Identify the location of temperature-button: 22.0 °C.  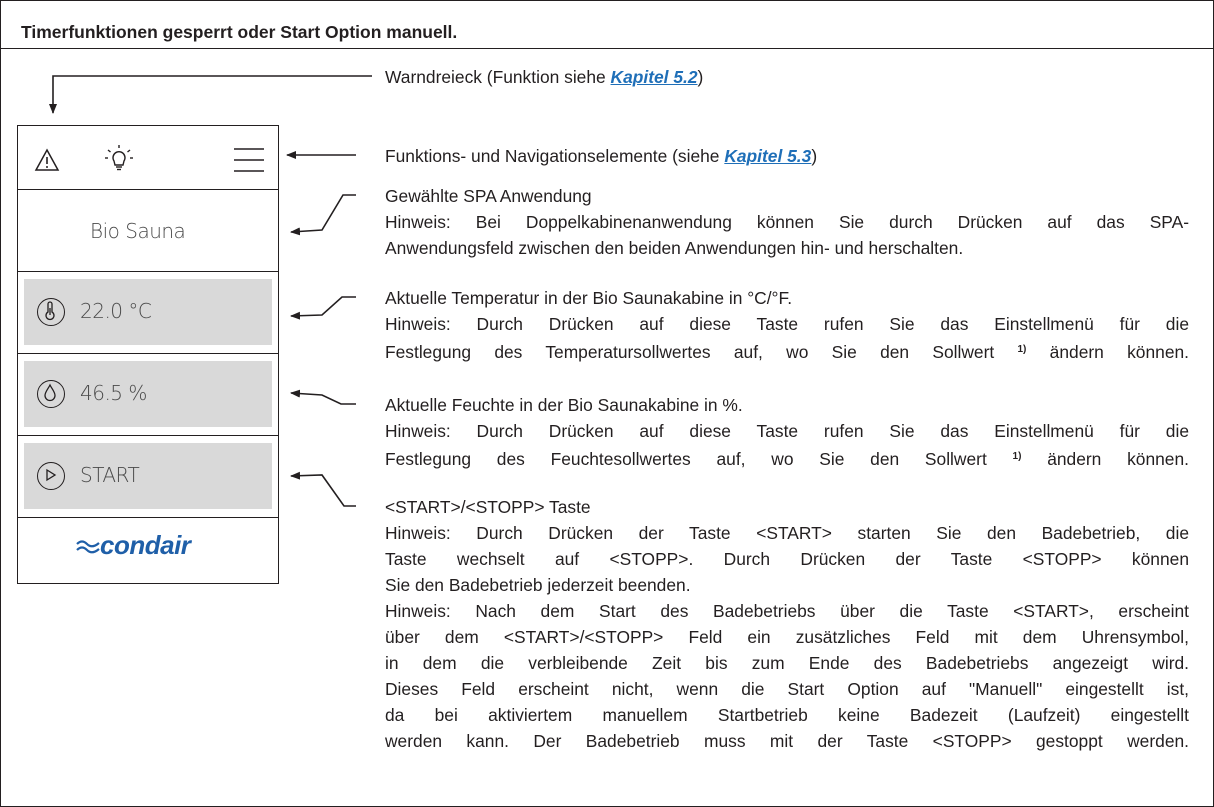
(148, 312).